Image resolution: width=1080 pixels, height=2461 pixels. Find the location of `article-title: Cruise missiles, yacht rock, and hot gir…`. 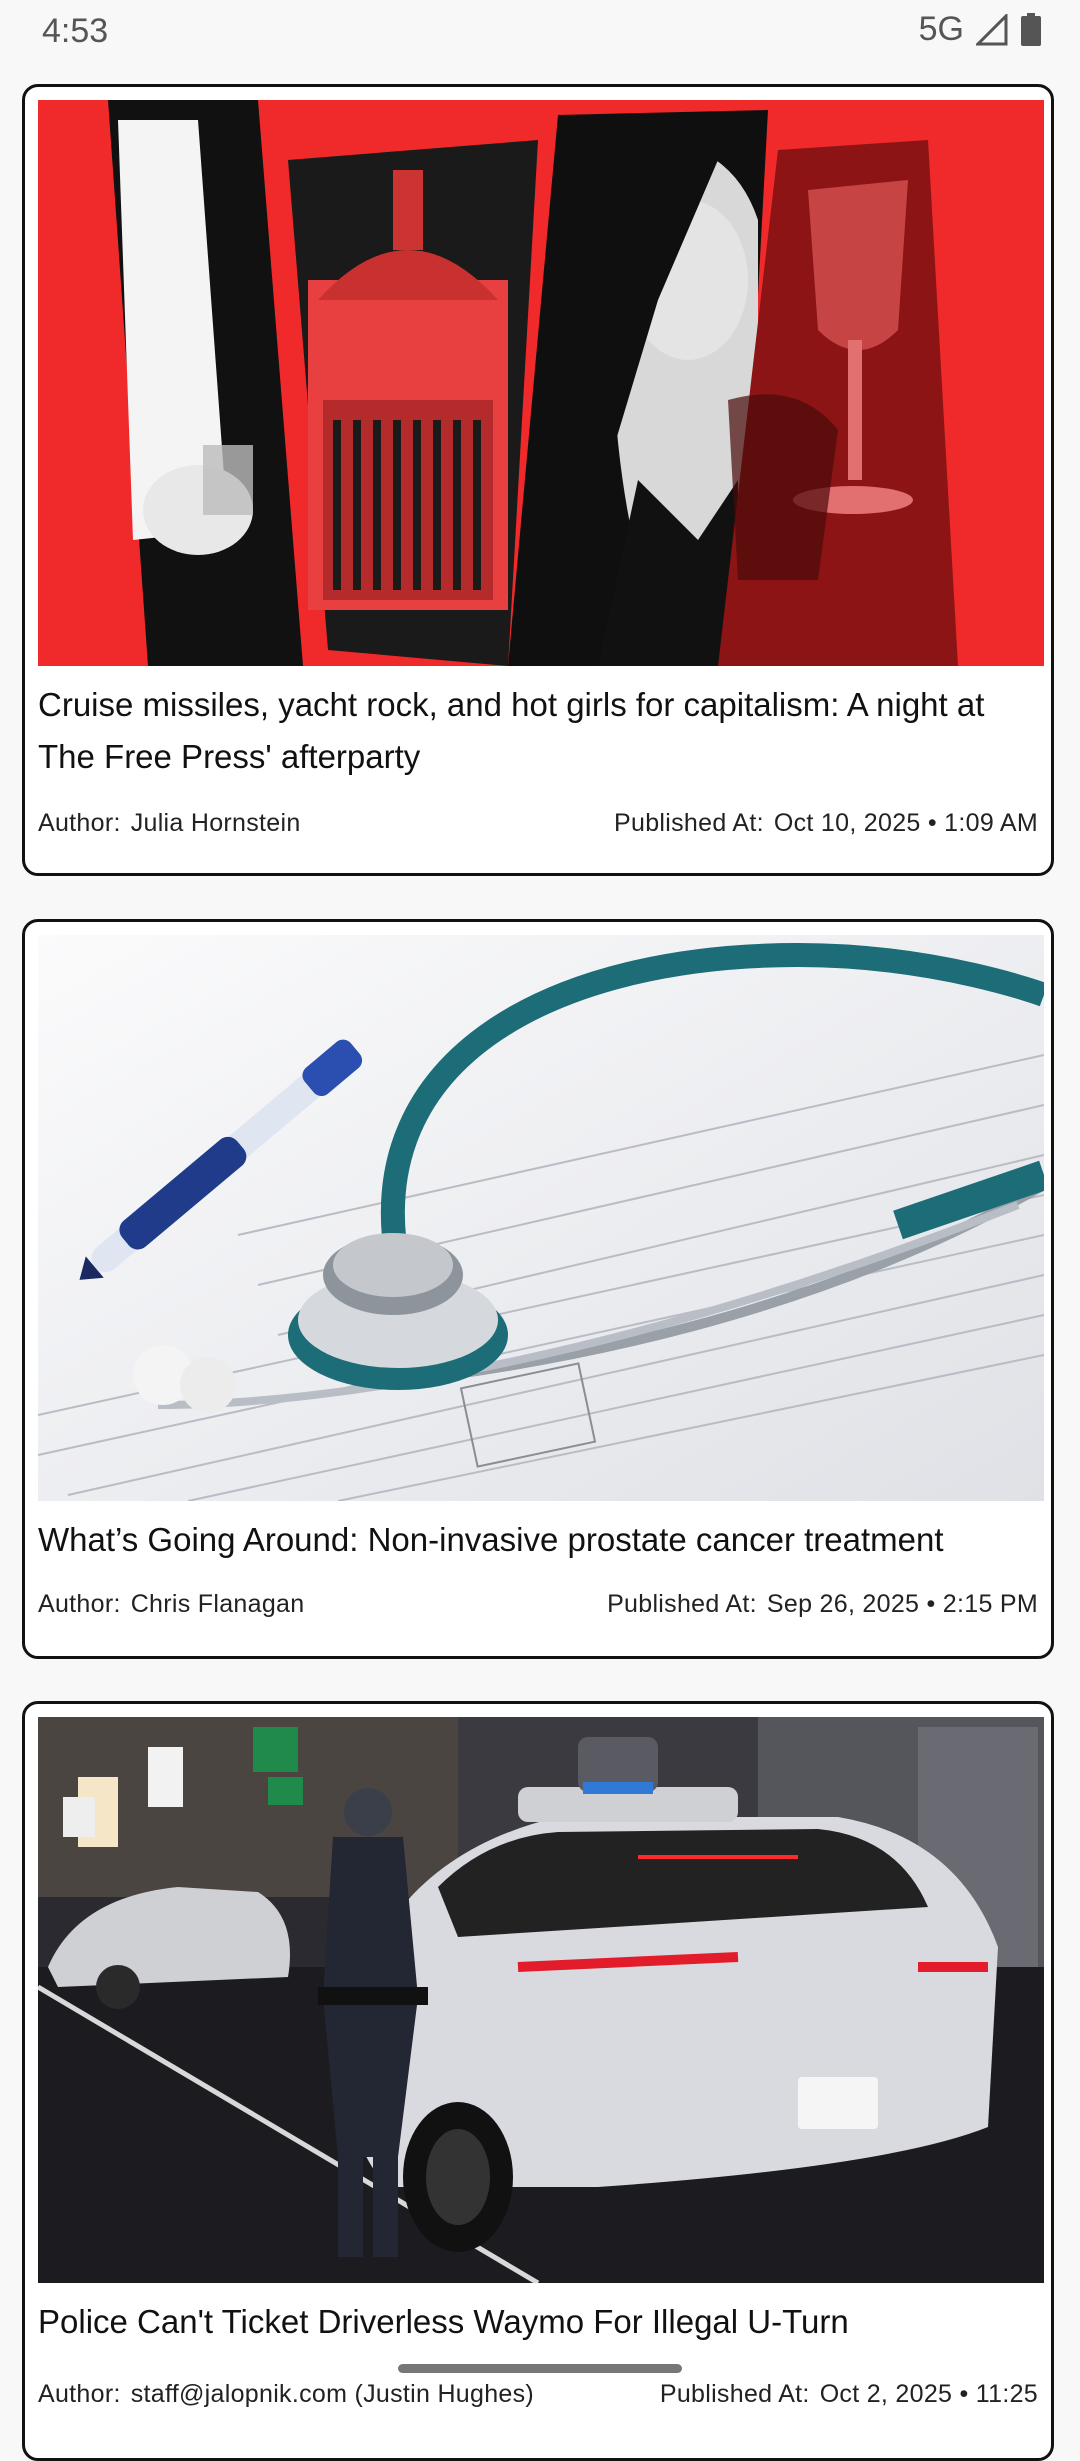

article-title: Cruise missiles, yacht rock, and hot gir… is located at coordinates (538, 731).